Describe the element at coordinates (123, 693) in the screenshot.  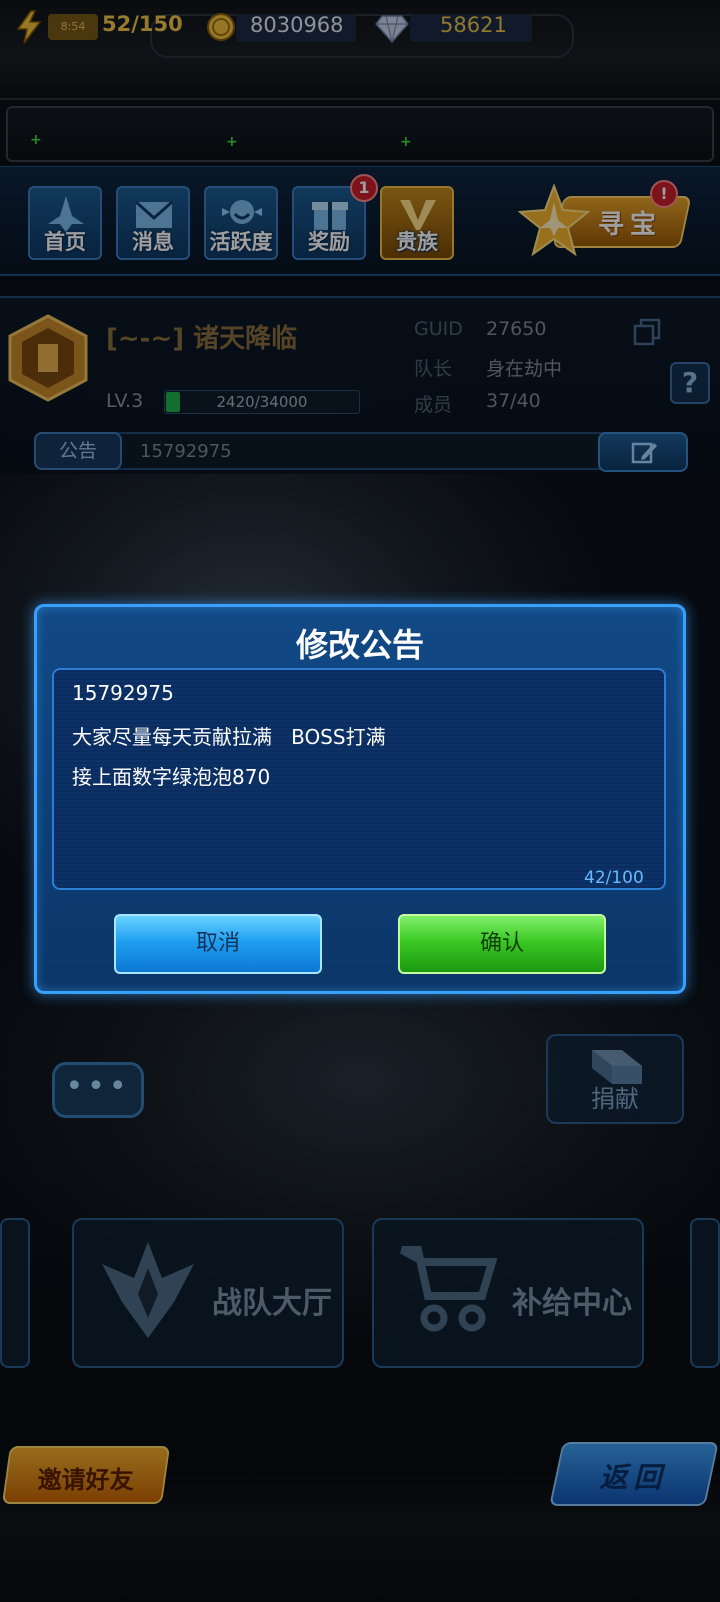
I see `notice-line-1: 15792975` at that location.